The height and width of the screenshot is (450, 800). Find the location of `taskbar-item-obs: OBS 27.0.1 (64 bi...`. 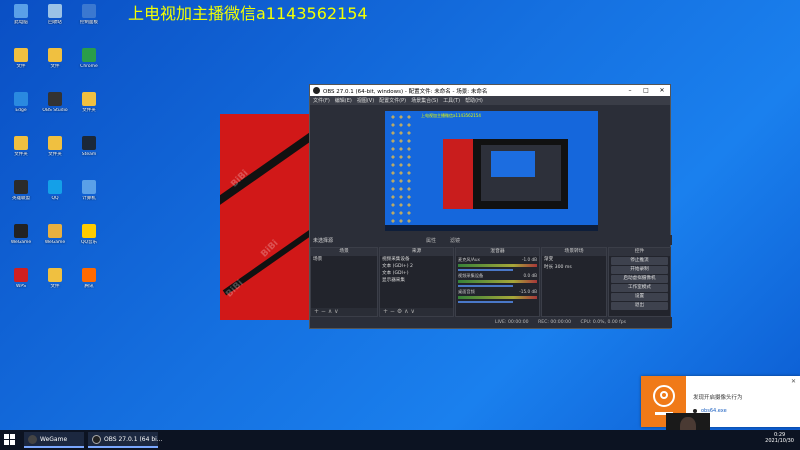

taskbar-item-obs: OBS 27.0.1 (64 bi... is located at coordinates (125, 440).